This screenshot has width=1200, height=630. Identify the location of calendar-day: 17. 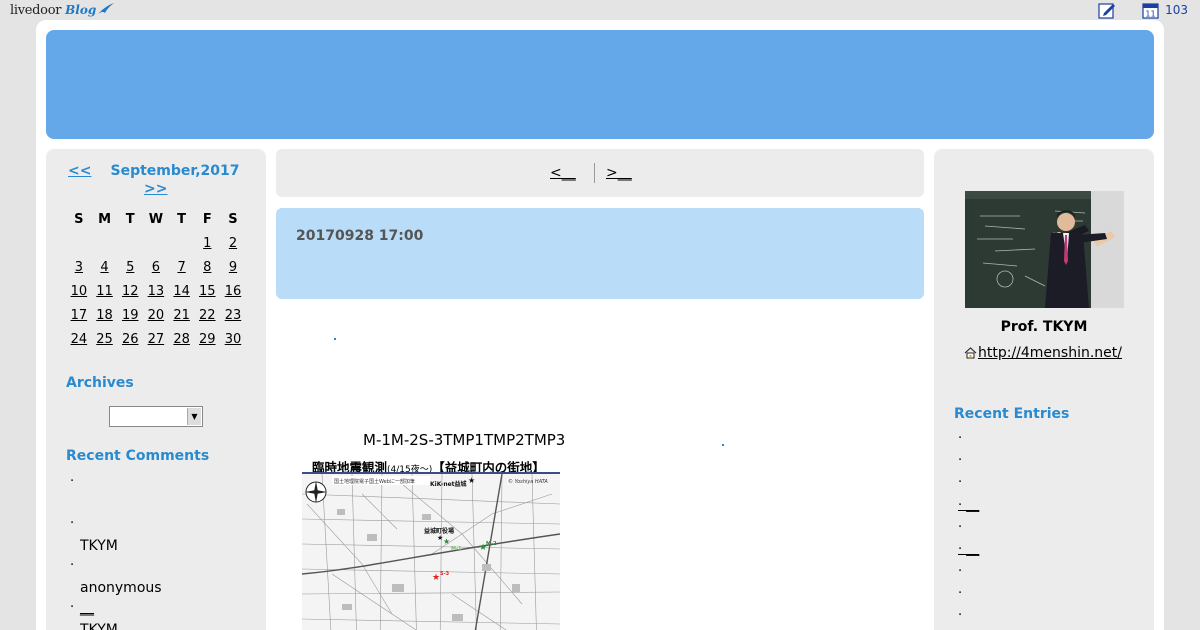
(79, 315).